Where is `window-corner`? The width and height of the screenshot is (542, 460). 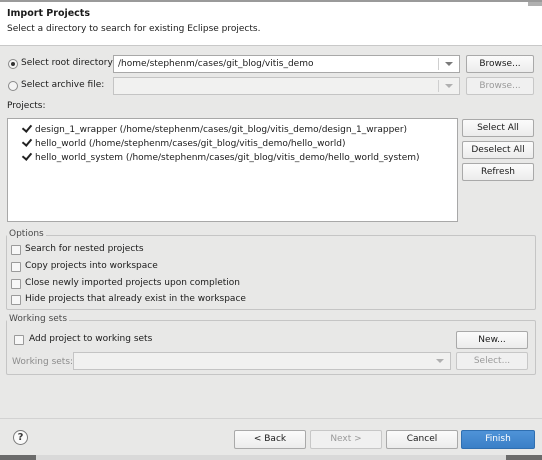
window-corner is located at coordinates (535, 4).